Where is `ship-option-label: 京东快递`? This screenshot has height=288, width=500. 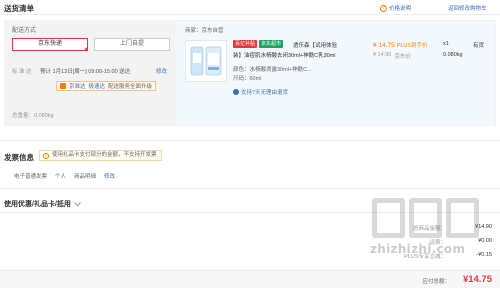 ship-option-label: 京东快递 is located at coordinates (49, 44).